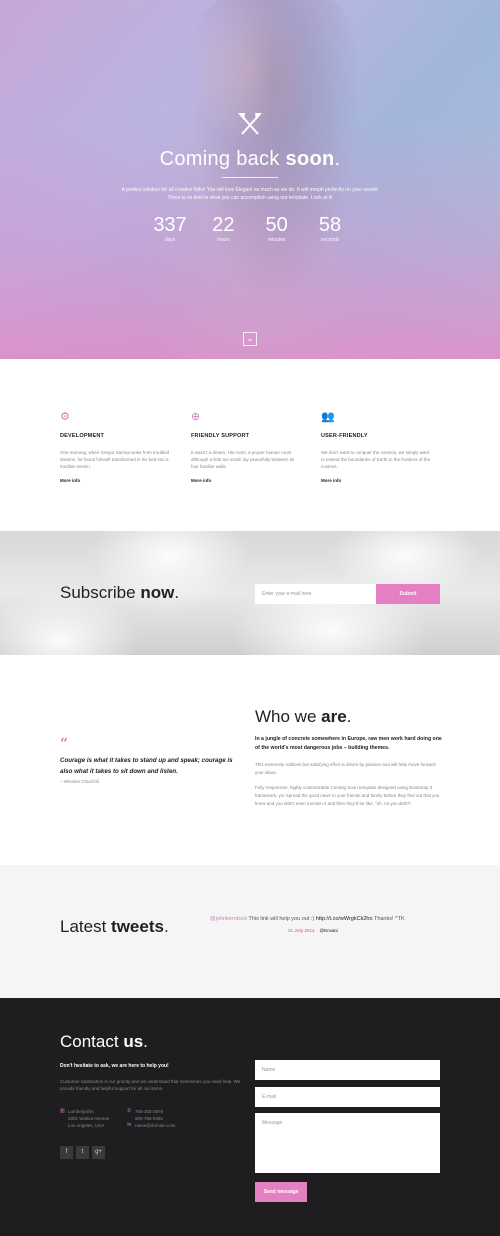 The width and height of the screenshot is (500, 1236). Describe the element at coordinates (281, 1192) in the screenshot. I see `send-message-button: Send message` at that location.